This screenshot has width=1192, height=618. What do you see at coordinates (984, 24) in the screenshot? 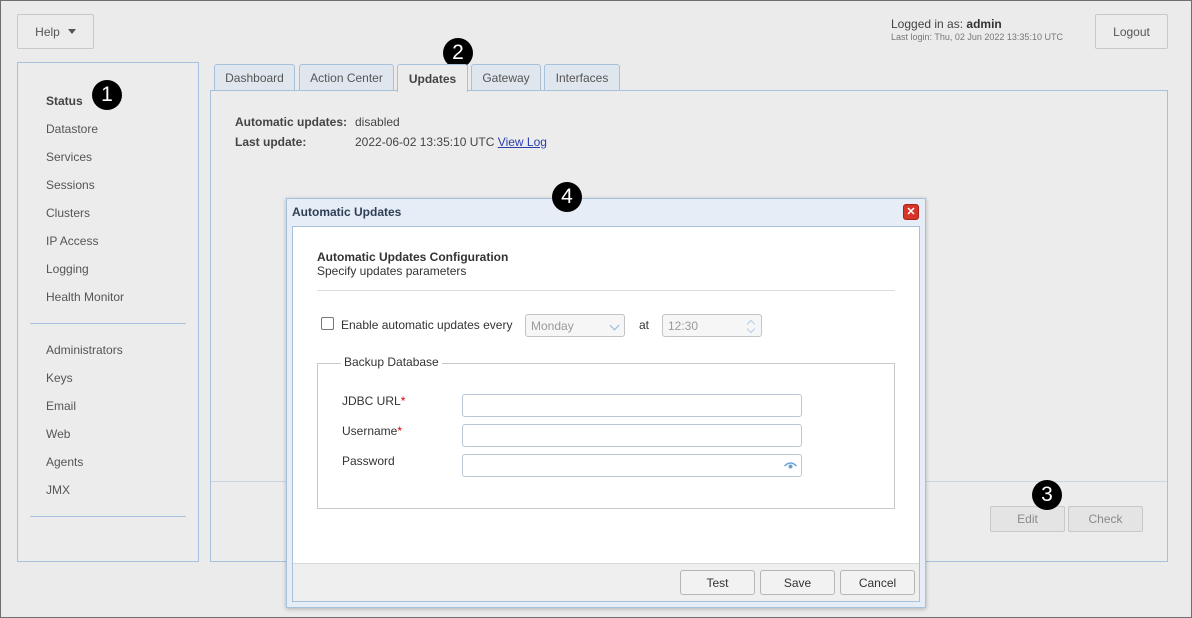
I see `logged-in-username: admin` at bounding box center [984, 24].